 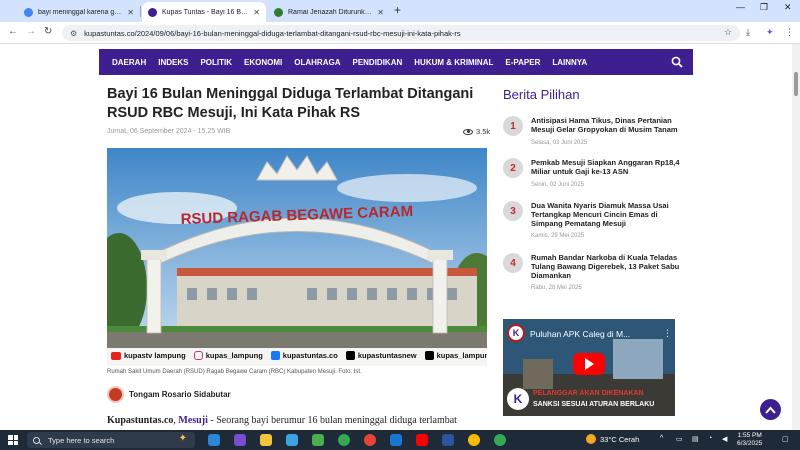 What do you see at coordinates (173, 62) in the screenshot?
I see `nav-indeks: INDEKS` at bounding box center [173, 62].